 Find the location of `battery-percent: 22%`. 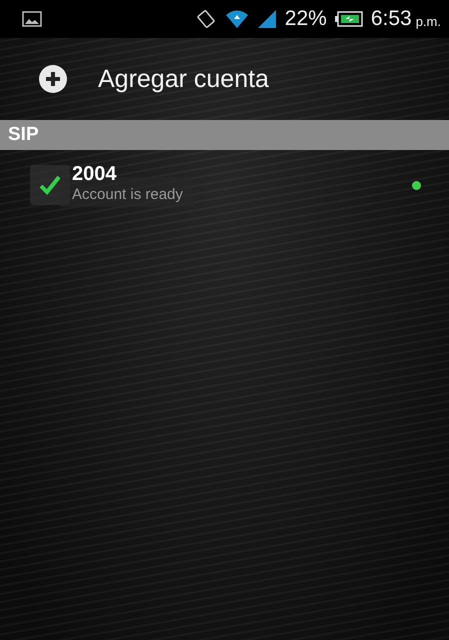

battery-percent: 22% is located at coordinates (305, 19).